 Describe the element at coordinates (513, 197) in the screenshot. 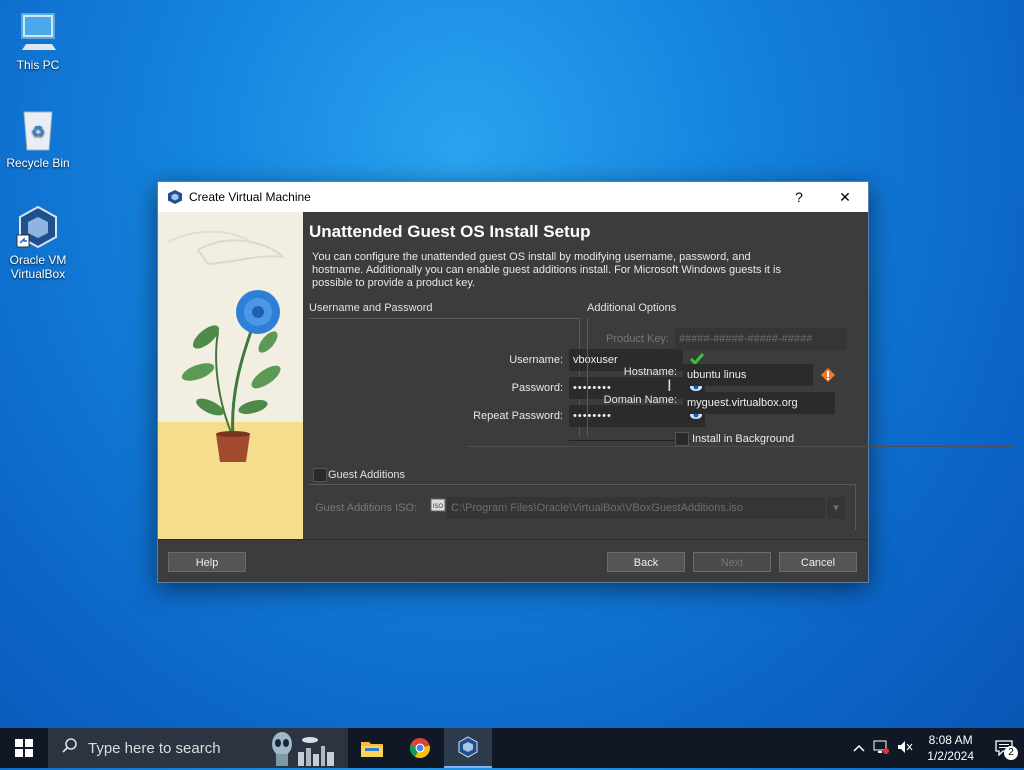

I see `dialog-titlebar: Create Virtual Machine ? ✕` at that location.